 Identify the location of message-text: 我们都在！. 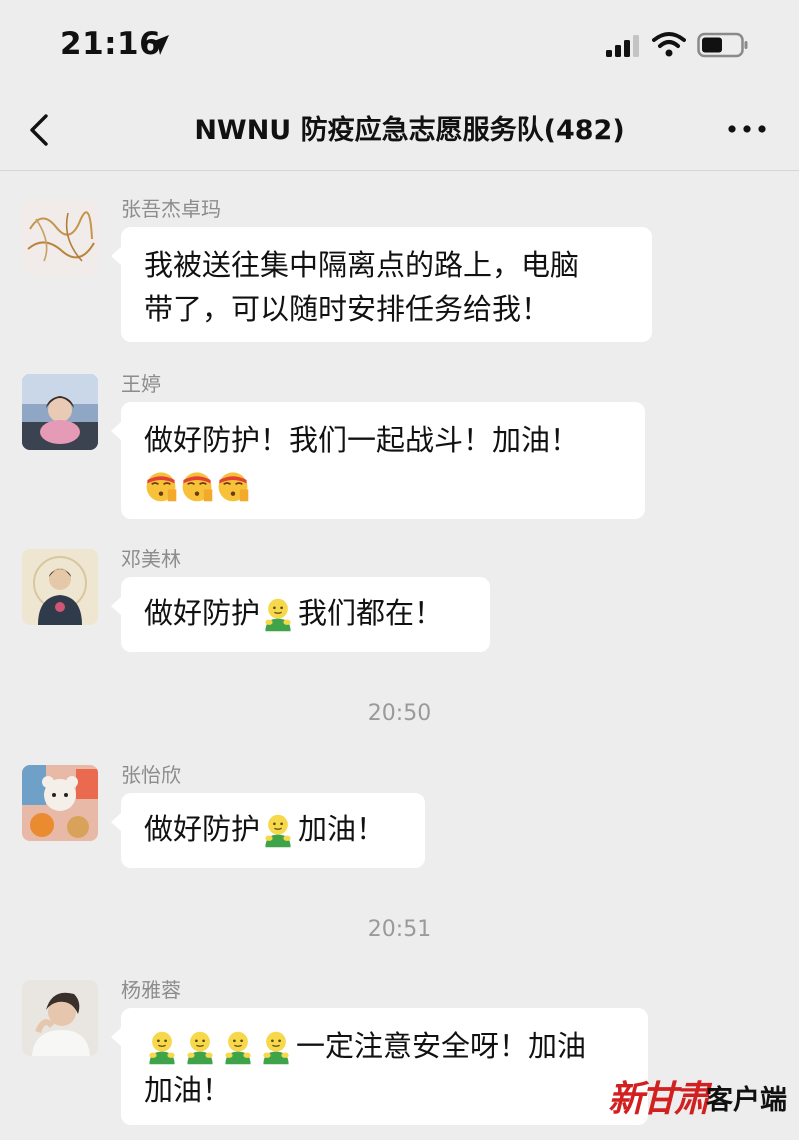
(371, 613).